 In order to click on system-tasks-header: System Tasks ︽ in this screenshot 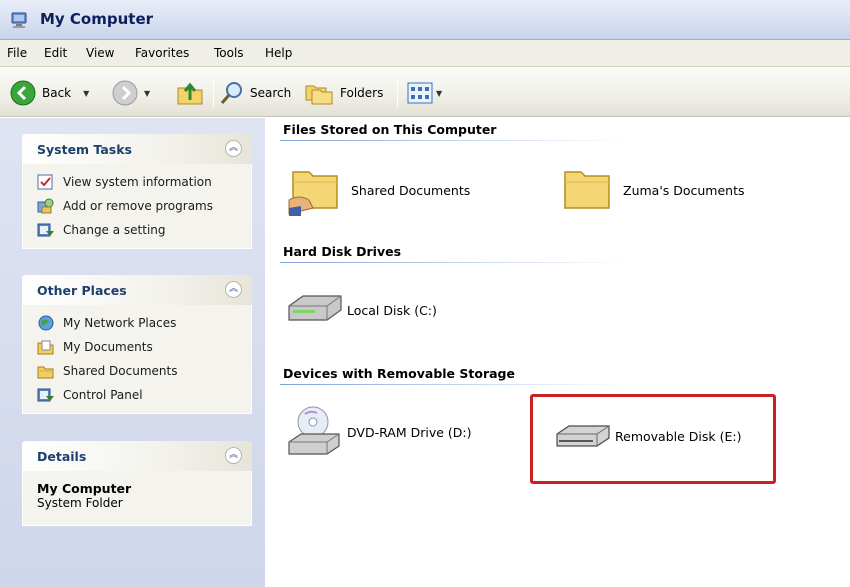, I will do `click(137, 149)`.